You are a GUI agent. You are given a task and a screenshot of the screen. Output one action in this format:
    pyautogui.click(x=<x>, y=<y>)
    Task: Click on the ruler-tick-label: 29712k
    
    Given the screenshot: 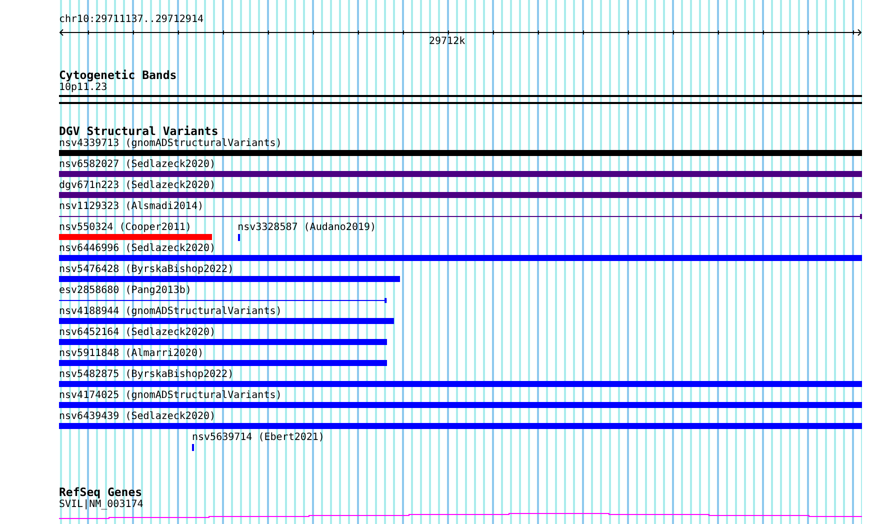 What is the action you would take?
    pyautogui.click(x=447, y=42)
    